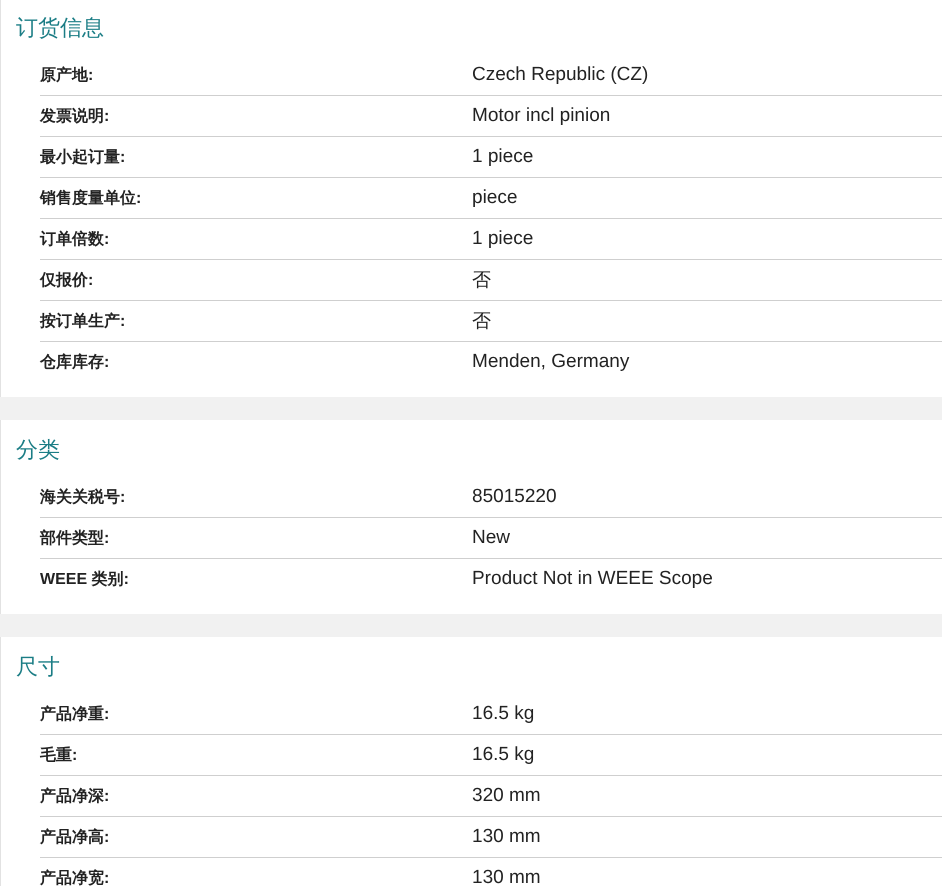  What do you see at coordinates (67, 75) in the screenshot?
I see `field-label: 原产地:` at bounding box center [67, 75].